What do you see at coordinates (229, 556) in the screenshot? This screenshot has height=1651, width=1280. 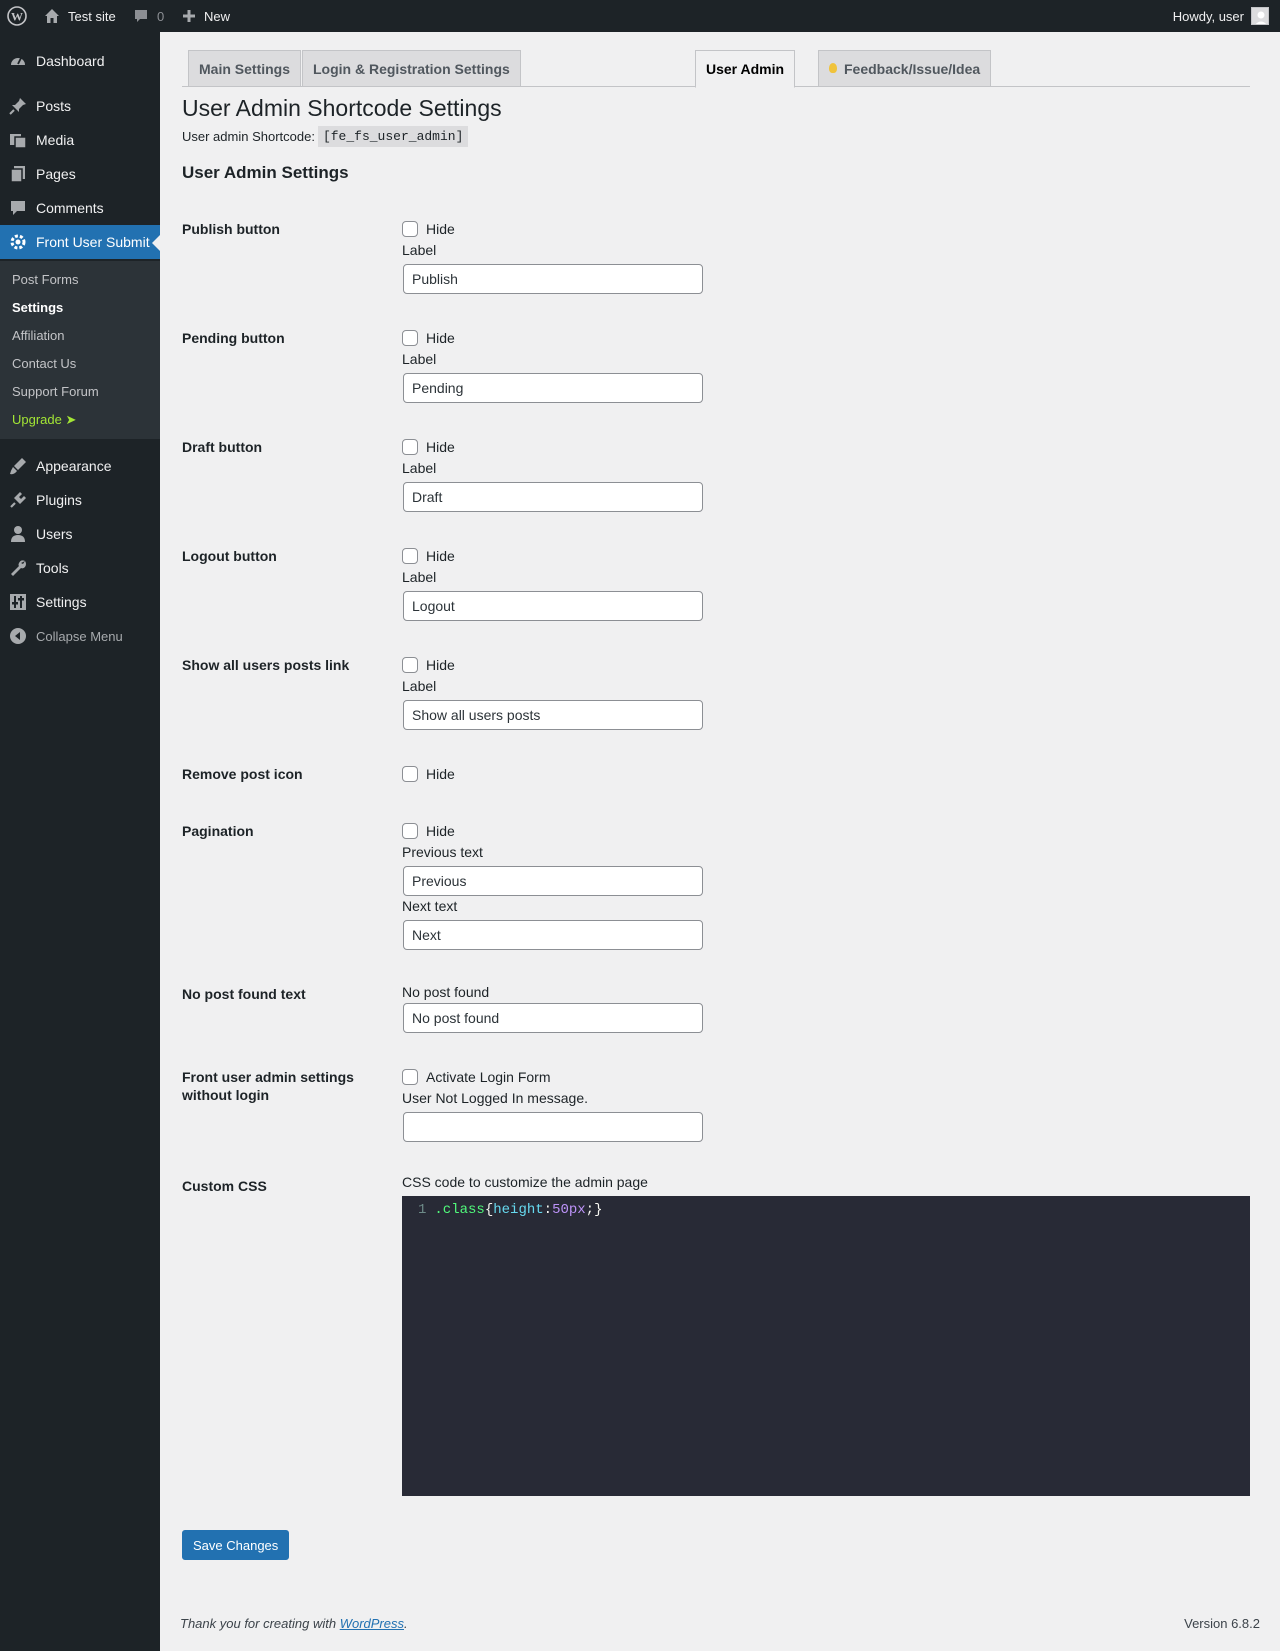 I see `logout-button-row-label: Logout button` at bounding box center [229, 556].